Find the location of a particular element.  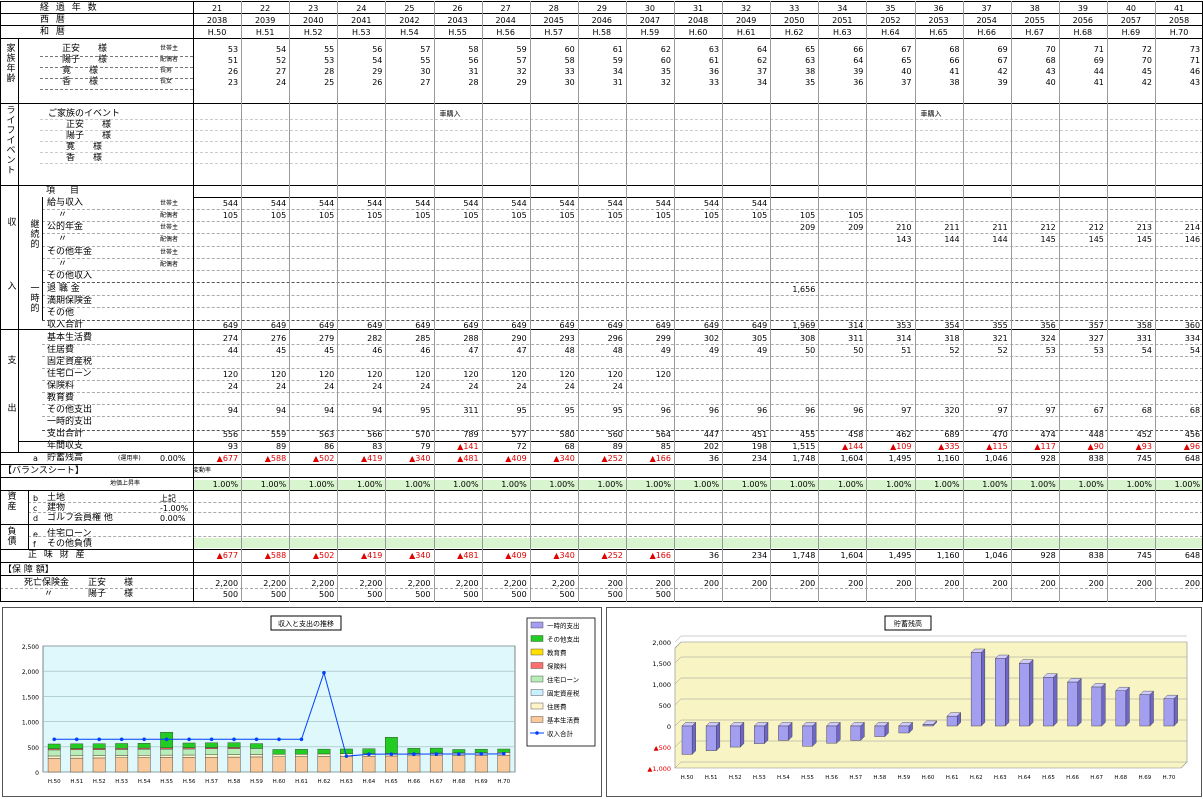

expense-value-cell: 50 is located at coordinates (810, 350).